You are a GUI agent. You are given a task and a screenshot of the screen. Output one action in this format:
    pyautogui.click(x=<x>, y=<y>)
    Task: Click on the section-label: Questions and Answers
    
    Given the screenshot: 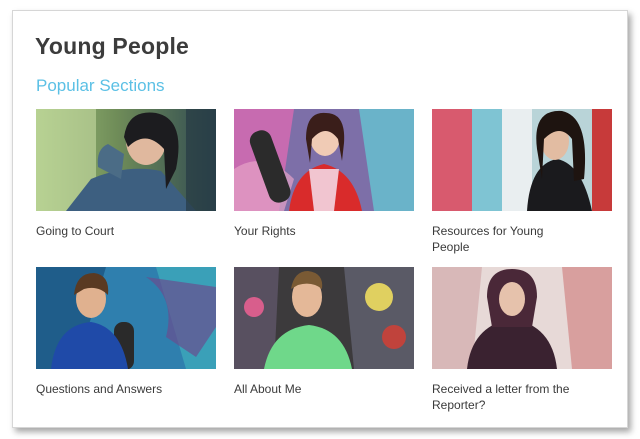 What is the action you would take?
    pyautogui.click(x=111, y=389)
    